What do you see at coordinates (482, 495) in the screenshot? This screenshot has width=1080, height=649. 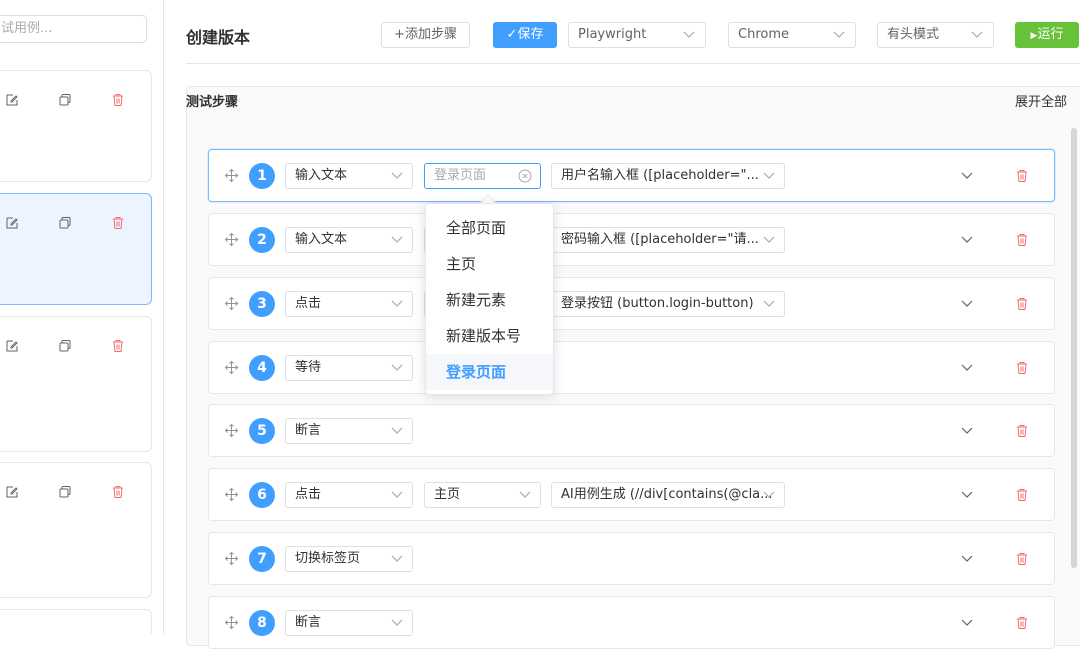 I see `page-select: 主页` at bounding box center [482, 495].